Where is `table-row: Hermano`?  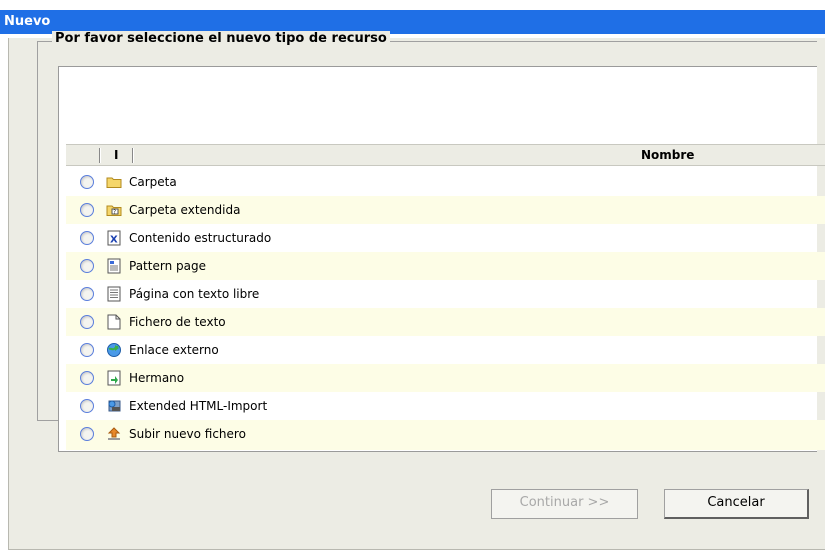
table-row: Hermano is located at coordinates (445, 378).